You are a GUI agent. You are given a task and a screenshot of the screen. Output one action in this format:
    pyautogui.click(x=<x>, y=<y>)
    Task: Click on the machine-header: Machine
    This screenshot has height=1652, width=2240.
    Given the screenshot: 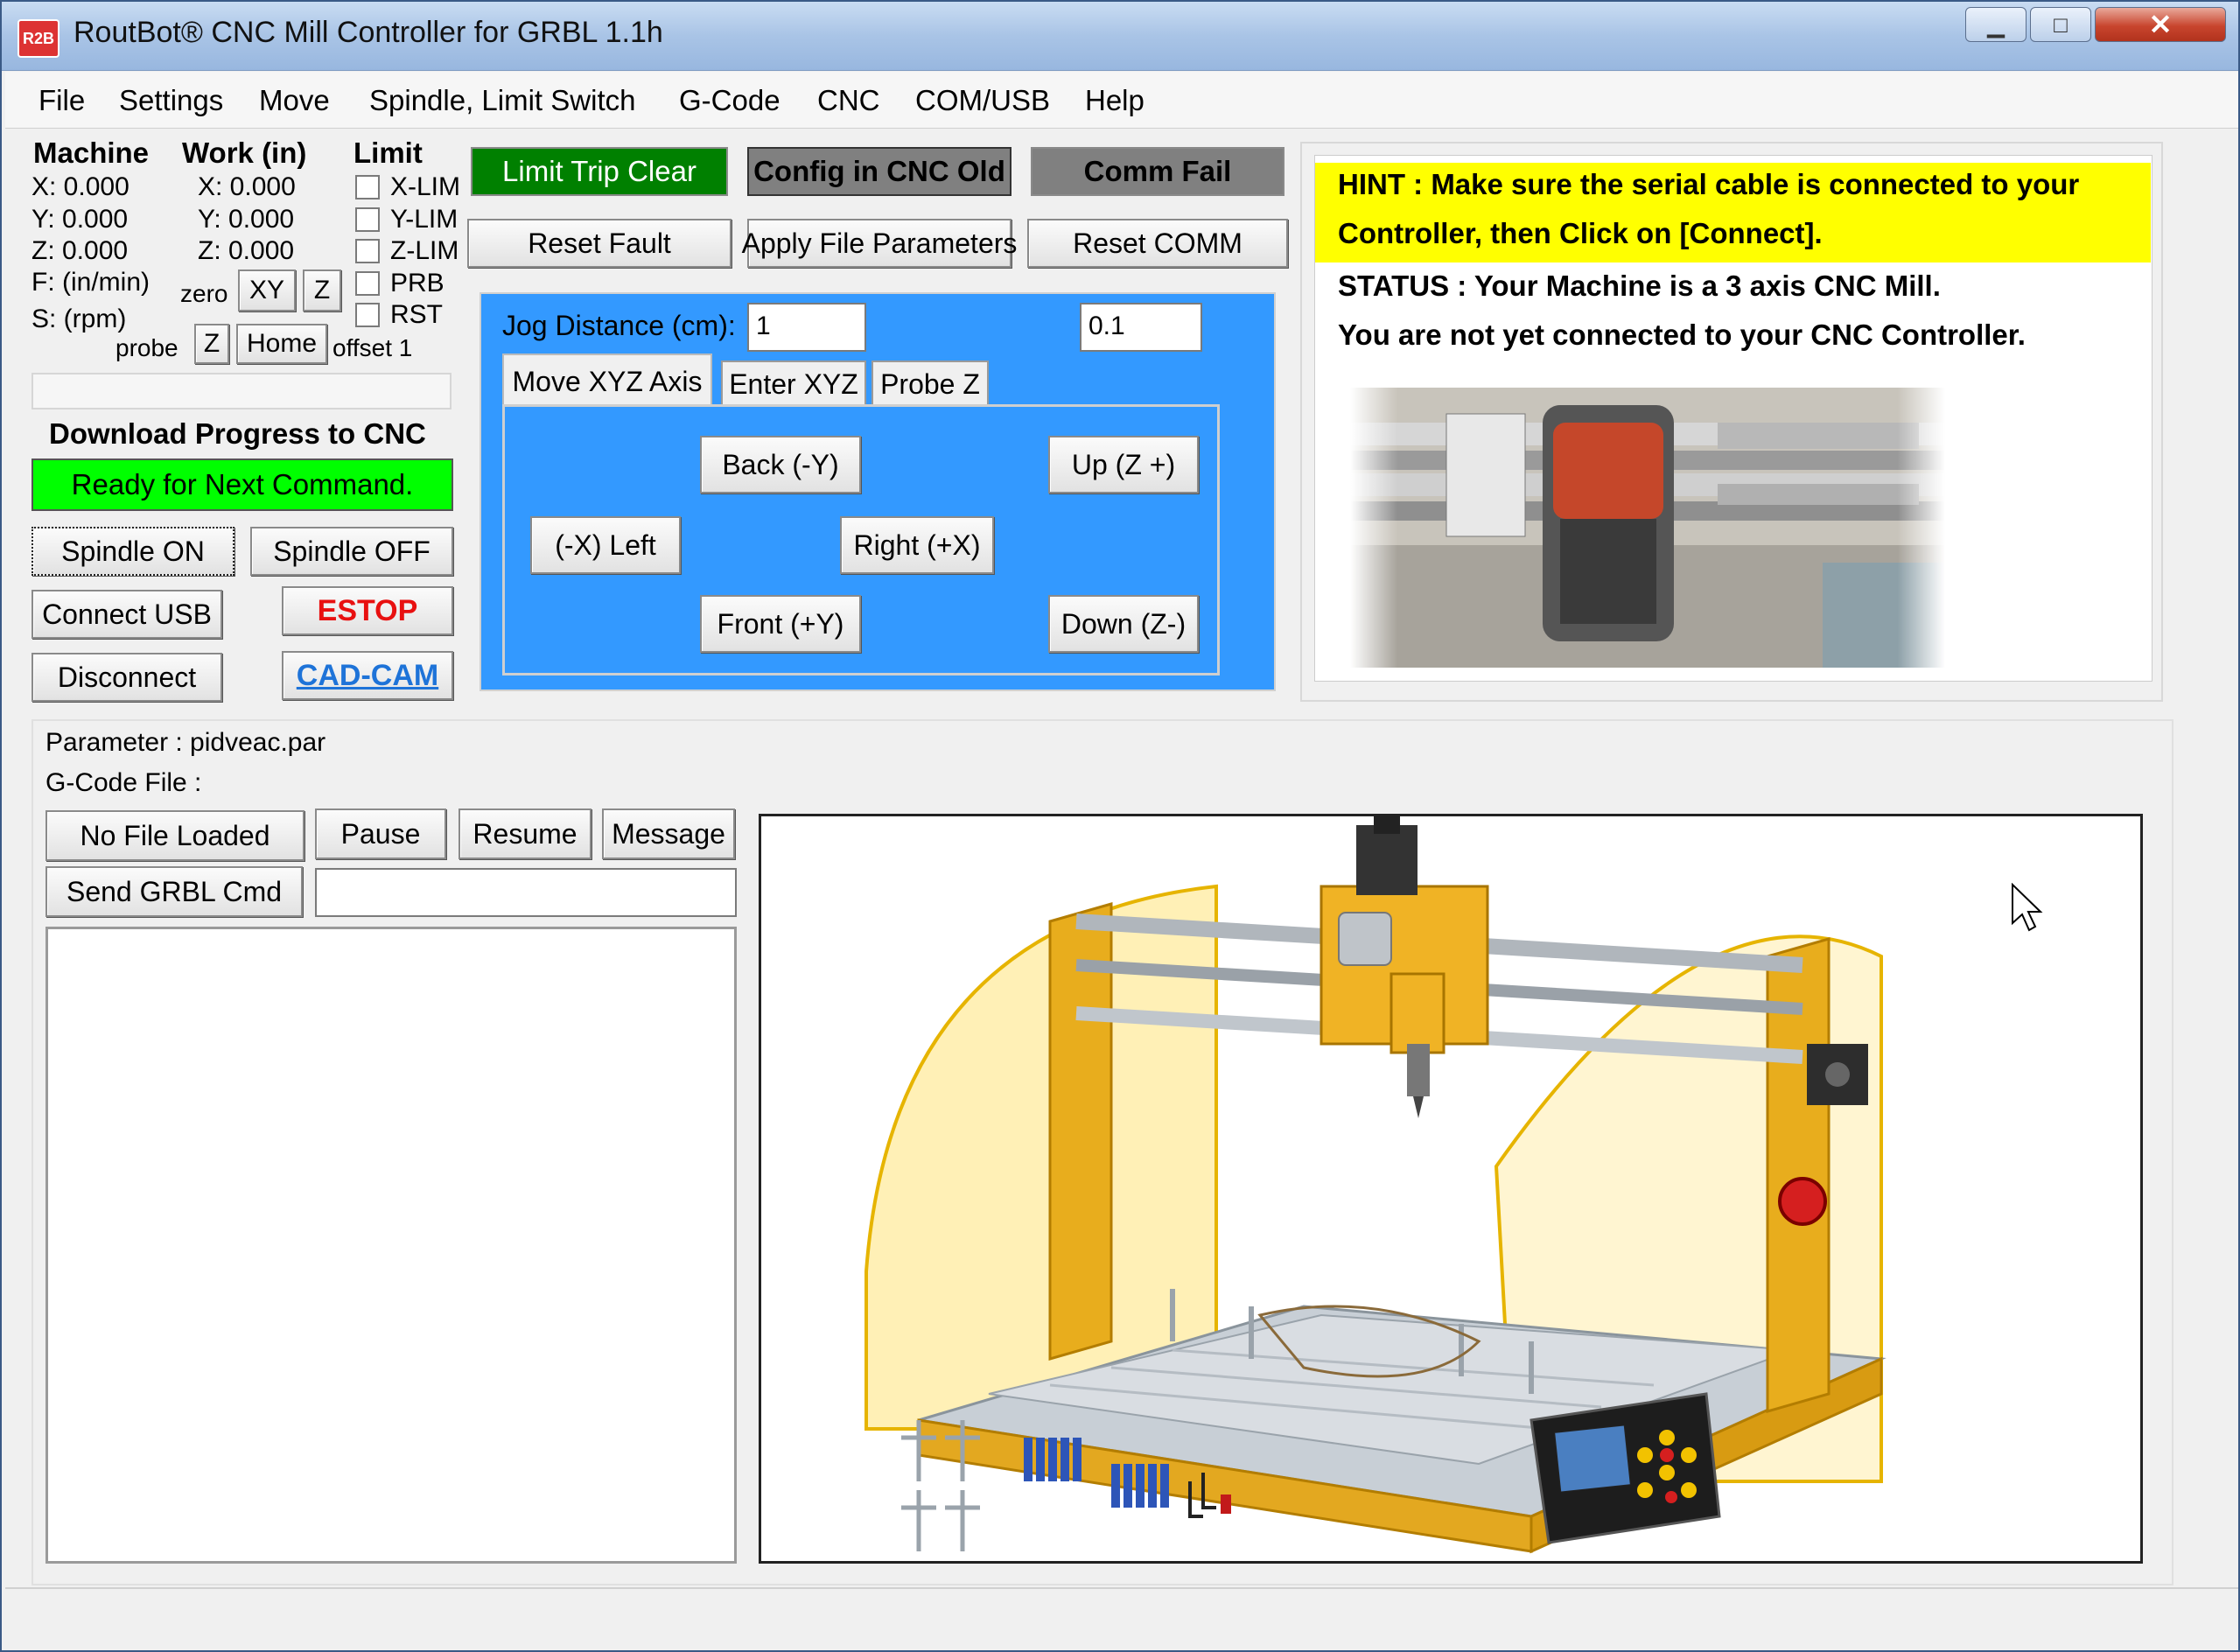 What is the action you would take?
    pyautogui.click(x=91, y=152)
    